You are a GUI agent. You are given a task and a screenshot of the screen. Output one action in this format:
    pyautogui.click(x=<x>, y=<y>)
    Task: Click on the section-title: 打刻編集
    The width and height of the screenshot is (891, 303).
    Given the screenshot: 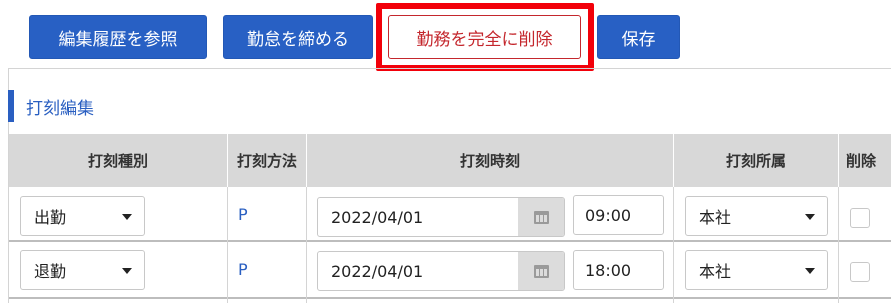 What is the action you would take?
    pyautogui.click(x=60, y=108)
    